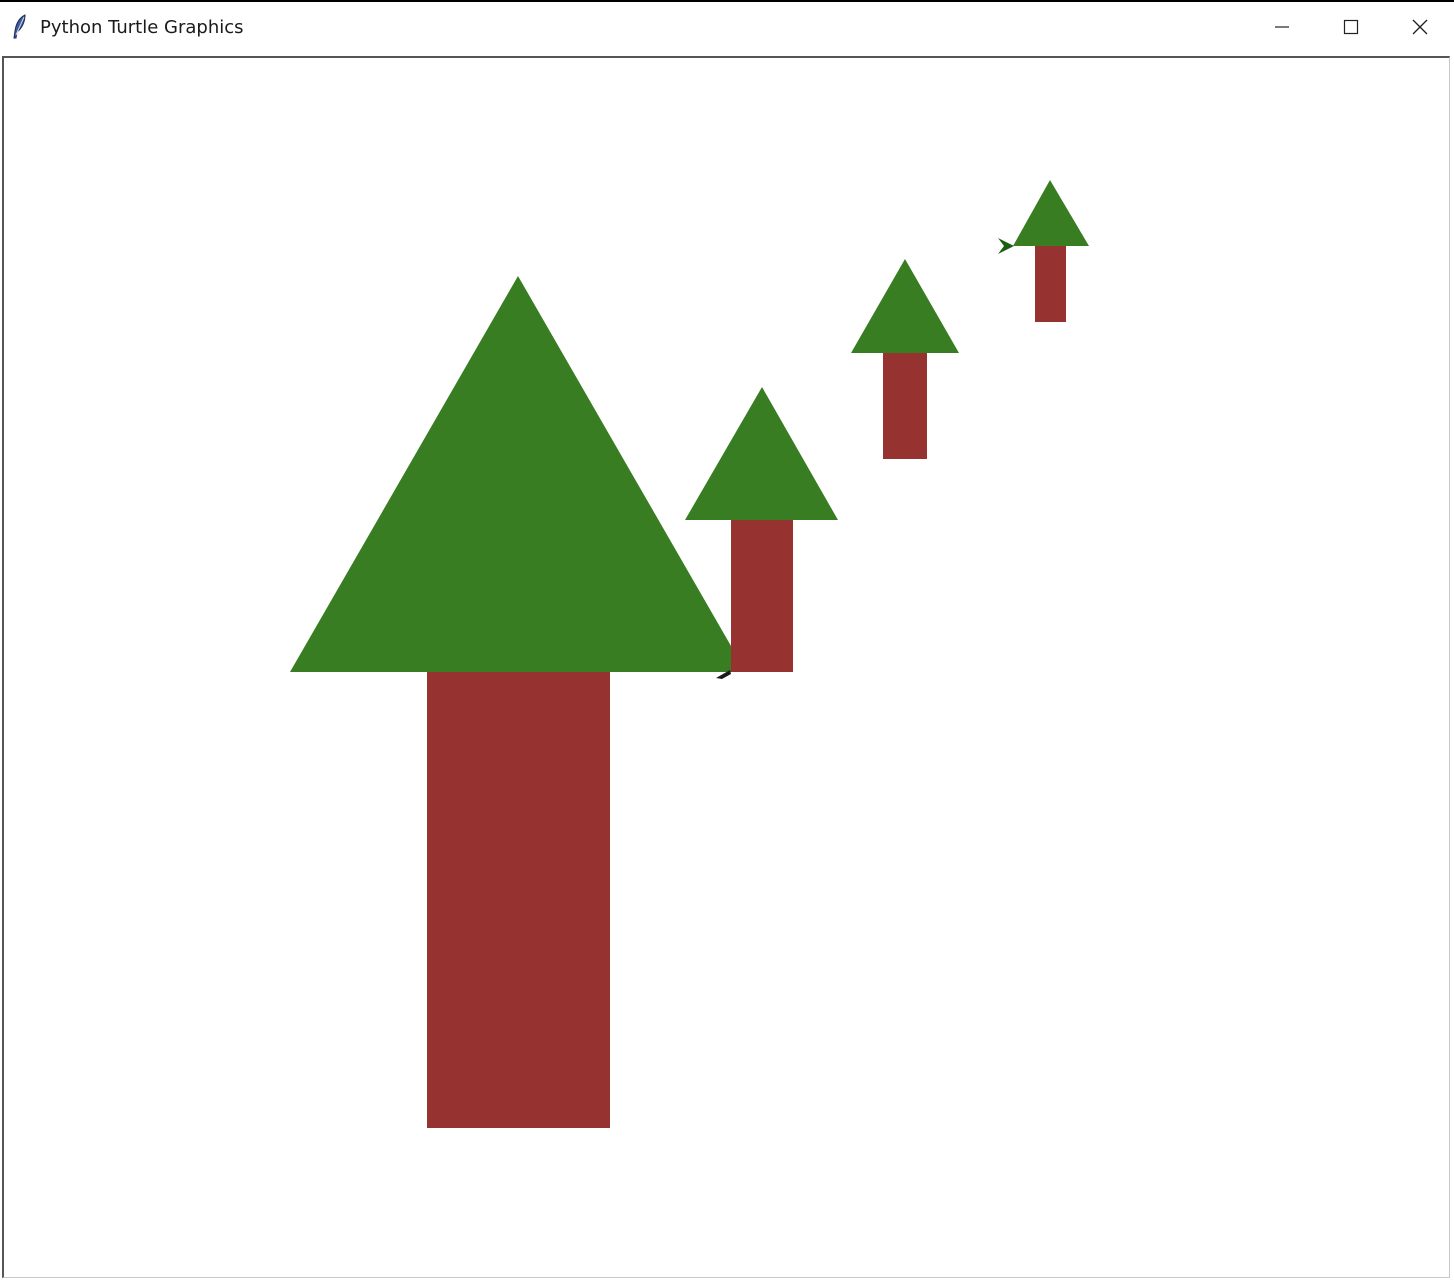  Describe the element at coordinates (1006, 246) in the screenshot. I see `turtle-arrow-icon` at that location.